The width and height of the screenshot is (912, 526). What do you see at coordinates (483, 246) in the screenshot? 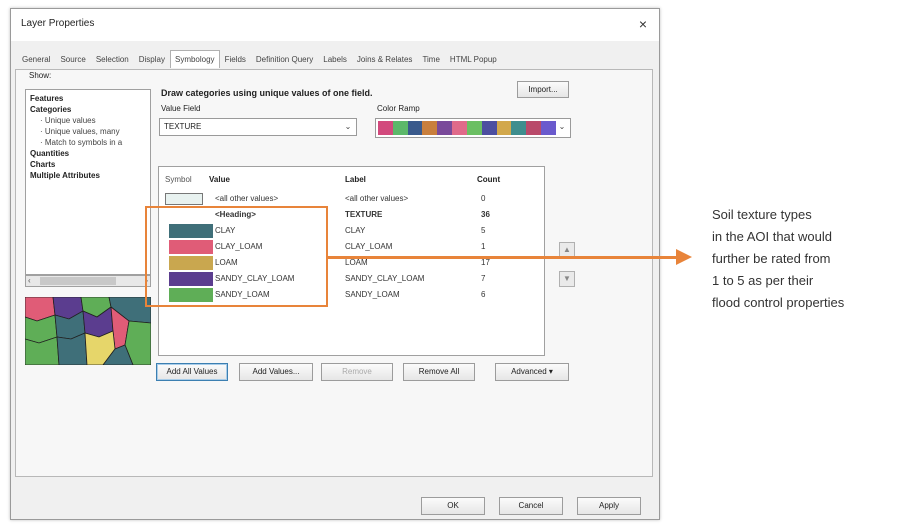
I see `count-cell: 1` at bounding box center [483, 246].